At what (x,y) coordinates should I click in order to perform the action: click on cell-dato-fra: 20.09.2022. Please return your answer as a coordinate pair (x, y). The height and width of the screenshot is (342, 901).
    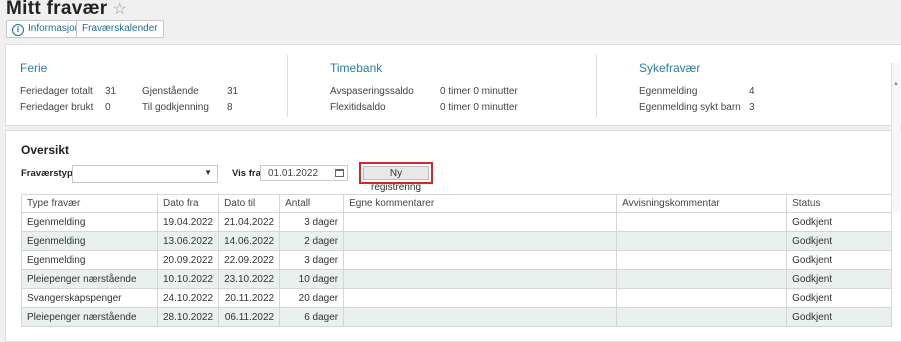
    Looking at the image, I should click on (188, 260).